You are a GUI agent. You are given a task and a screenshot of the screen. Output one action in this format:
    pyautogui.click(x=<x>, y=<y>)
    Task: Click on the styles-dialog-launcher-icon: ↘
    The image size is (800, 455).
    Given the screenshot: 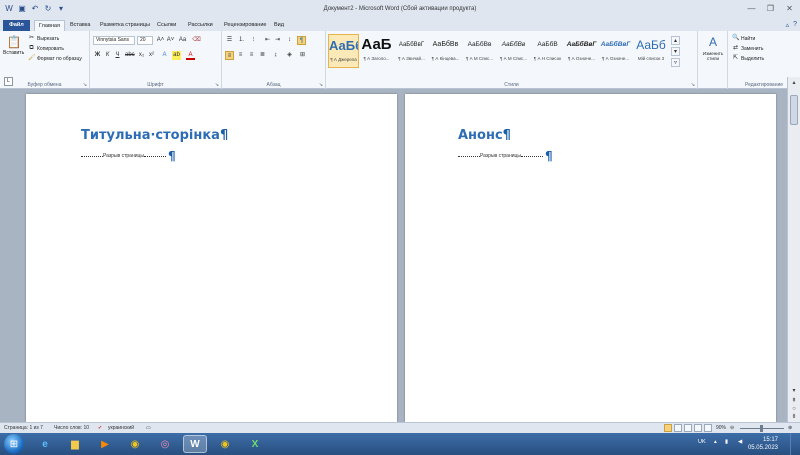 What is the action you would take?
    pyautogui.click(x=693, y=85)
    